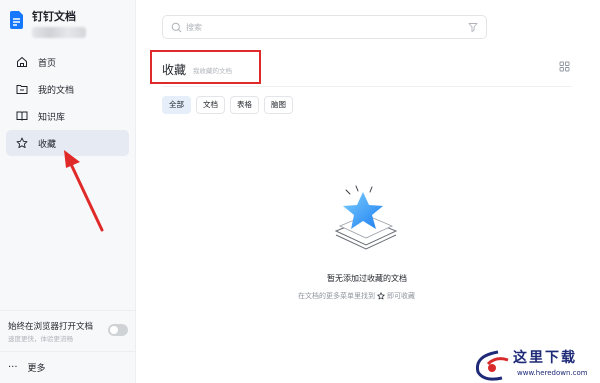  Describe the element at coordinates (401, 296) in the screenshot. I see `empty-hint-text-after: 即可收藏` at that location.